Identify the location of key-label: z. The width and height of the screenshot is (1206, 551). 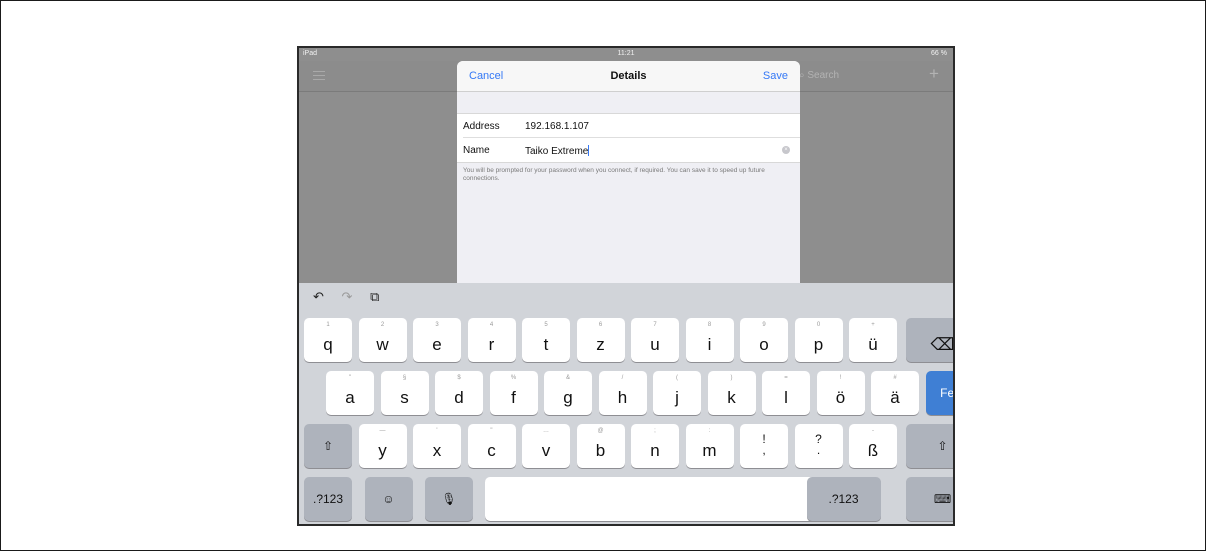
(600, 344).